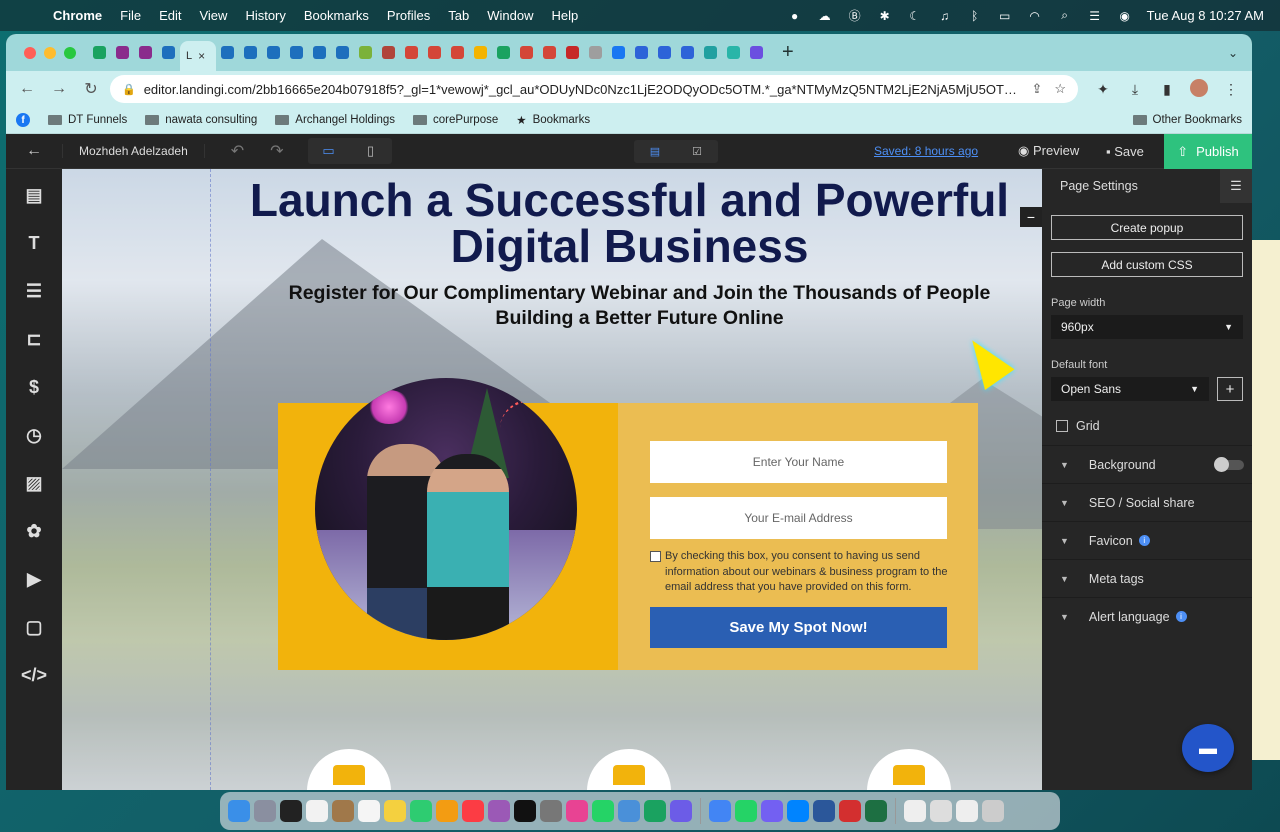 This screenshot has width=1280, height=832. I want to click on viber-icon, so click(772, 811).